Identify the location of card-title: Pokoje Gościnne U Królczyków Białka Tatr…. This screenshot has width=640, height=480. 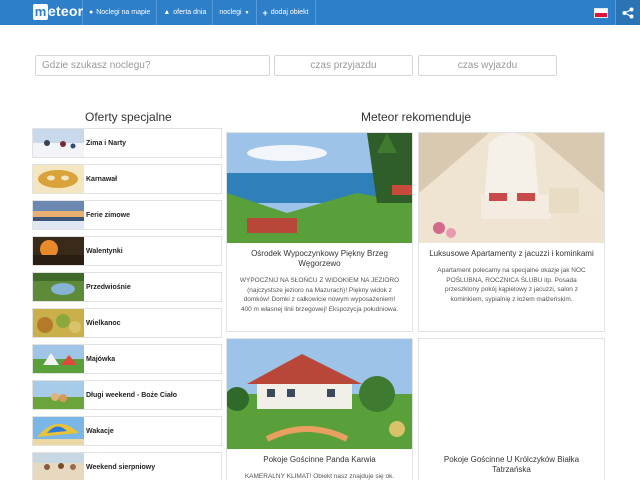
(511, 464).